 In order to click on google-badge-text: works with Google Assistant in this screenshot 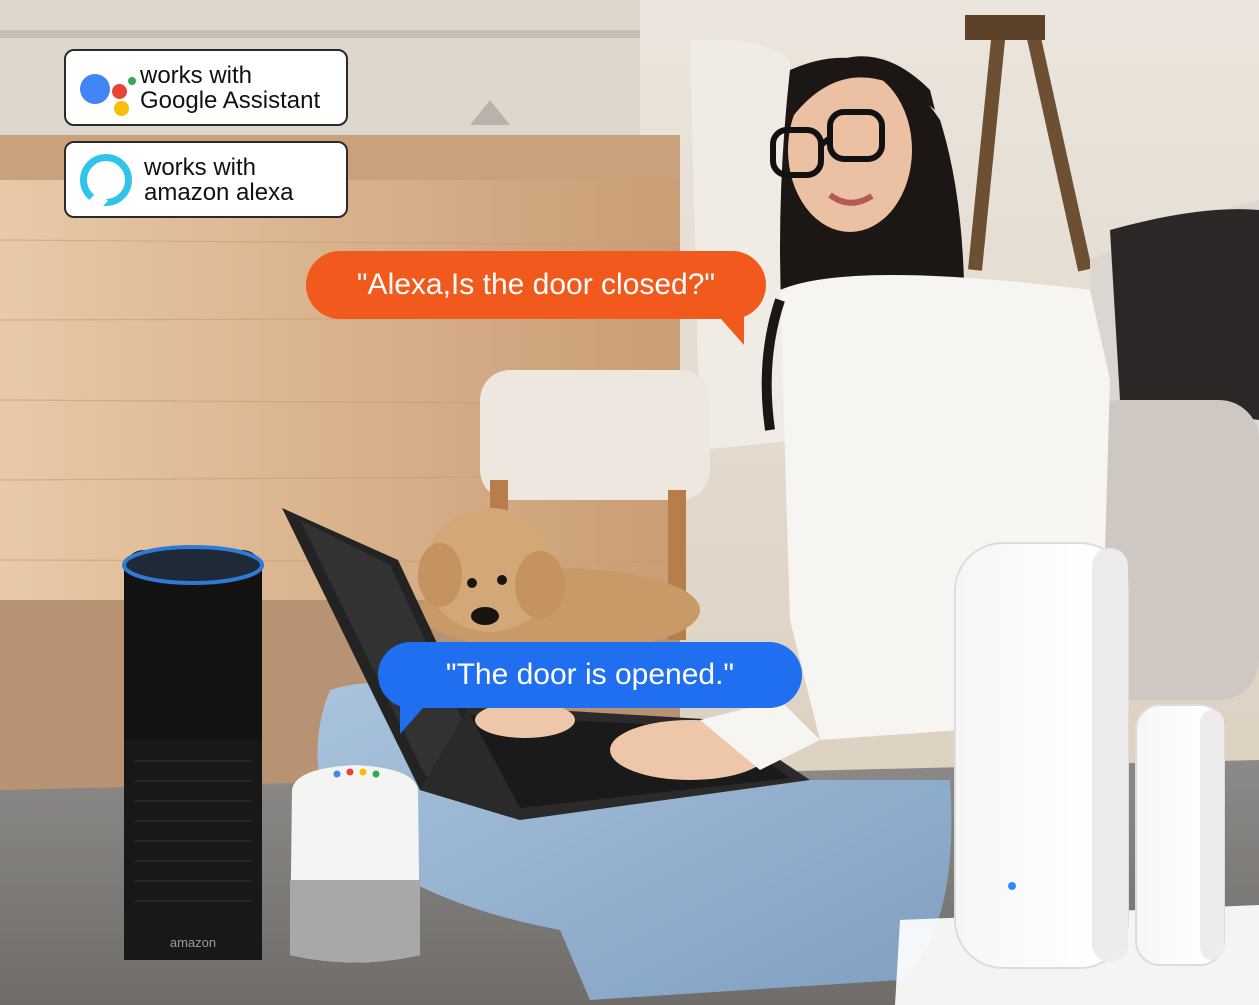, I will do `click(230, 88)`.